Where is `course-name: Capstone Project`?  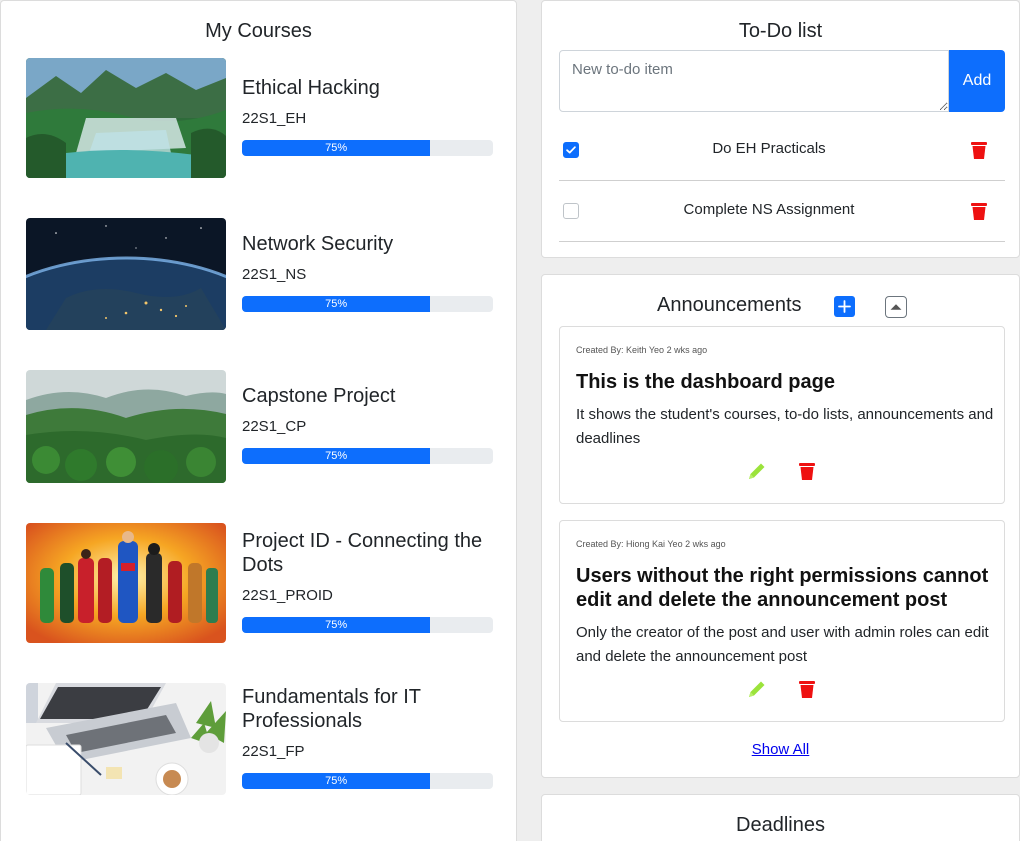
course-name: Capstone Project is located at coordinates (368, 396).